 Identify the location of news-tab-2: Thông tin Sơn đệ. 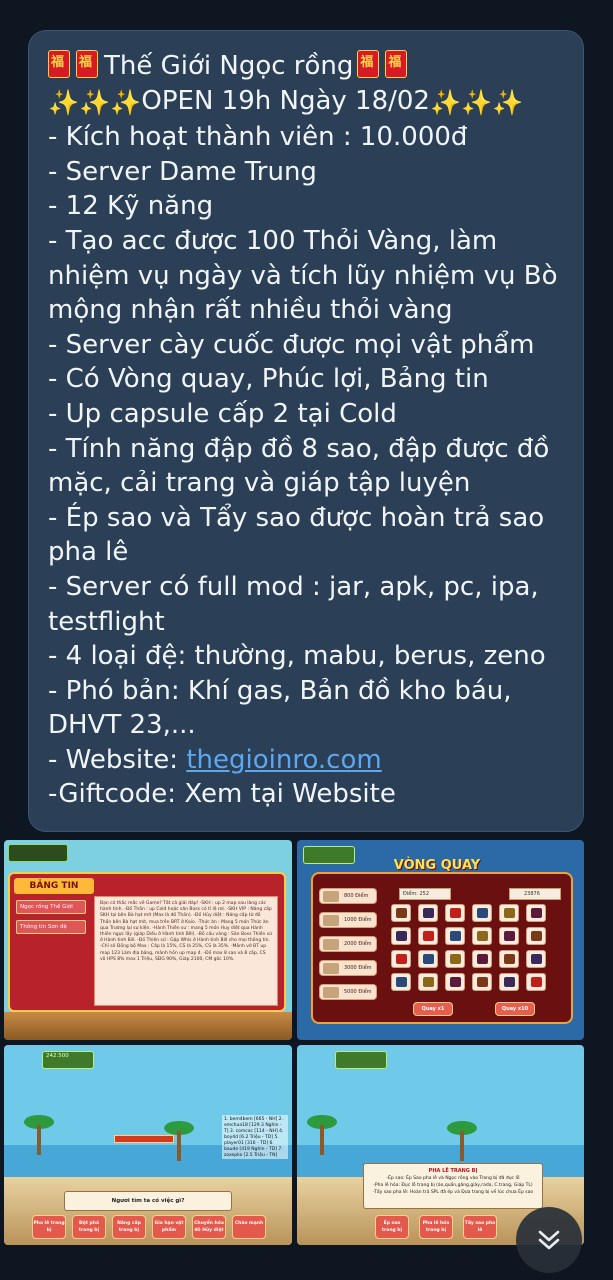
(51, 927).